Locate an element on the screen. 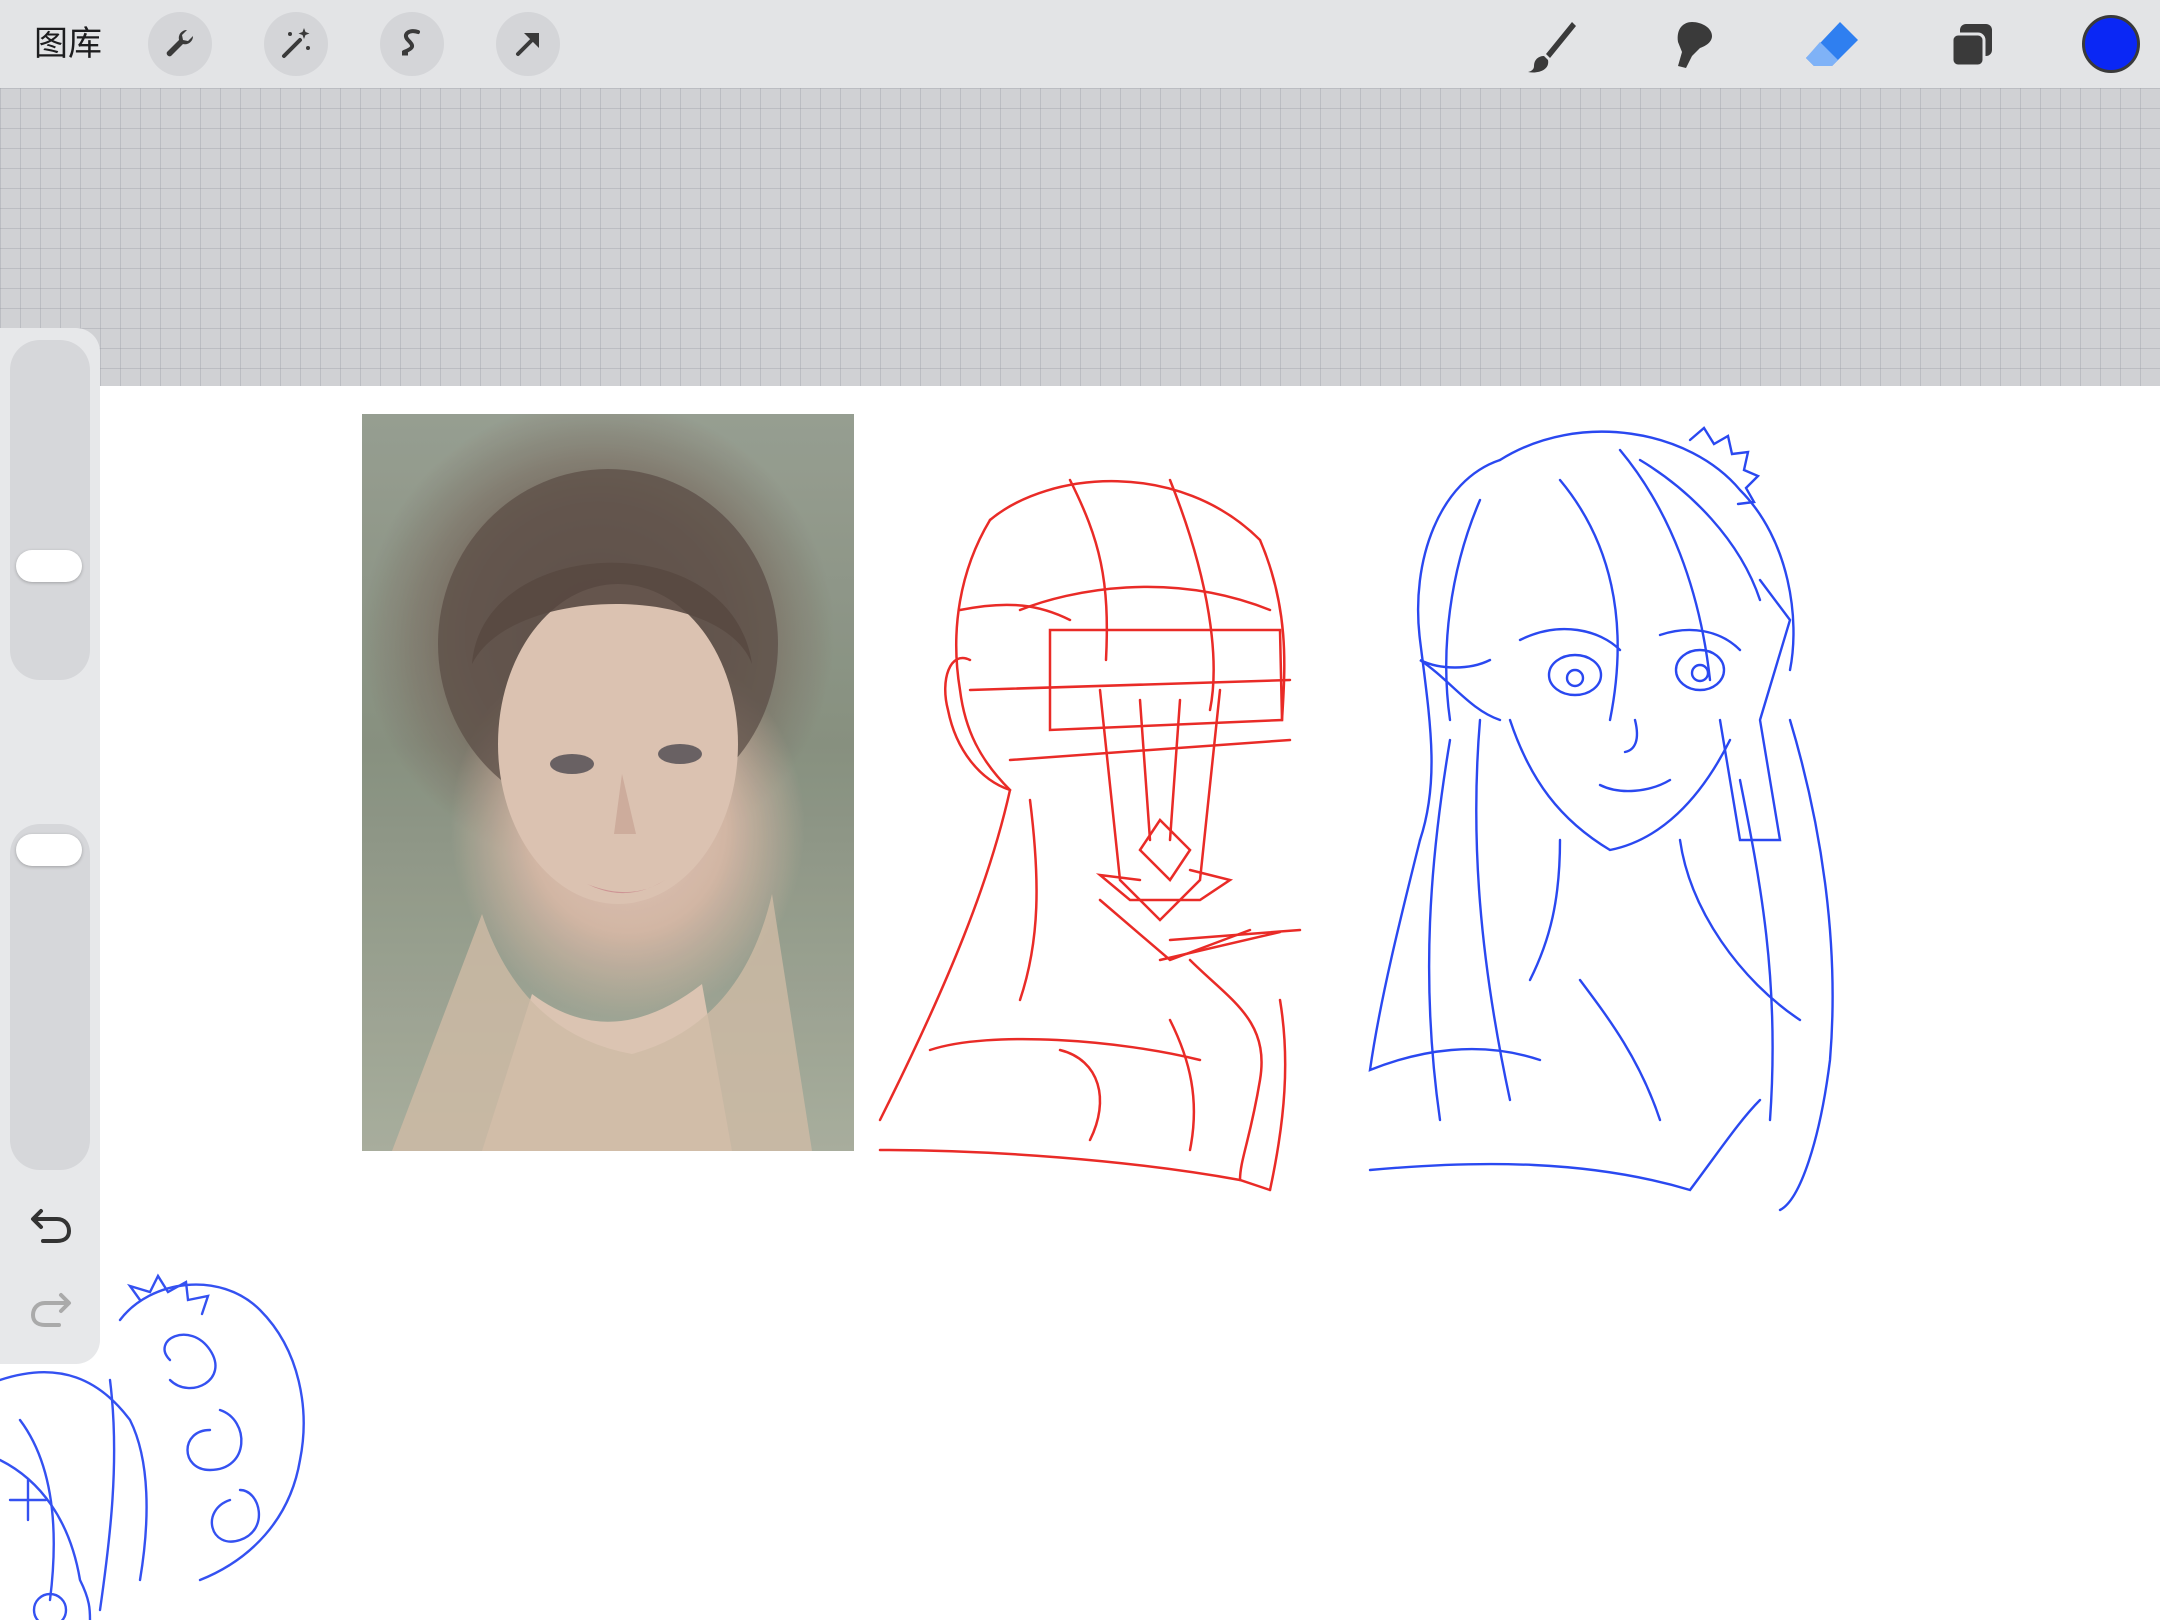 Image resolution: width=2160 pixels, height=1620 pixels. top-toolbar: 图库 is located at coordinates (1080, 44).